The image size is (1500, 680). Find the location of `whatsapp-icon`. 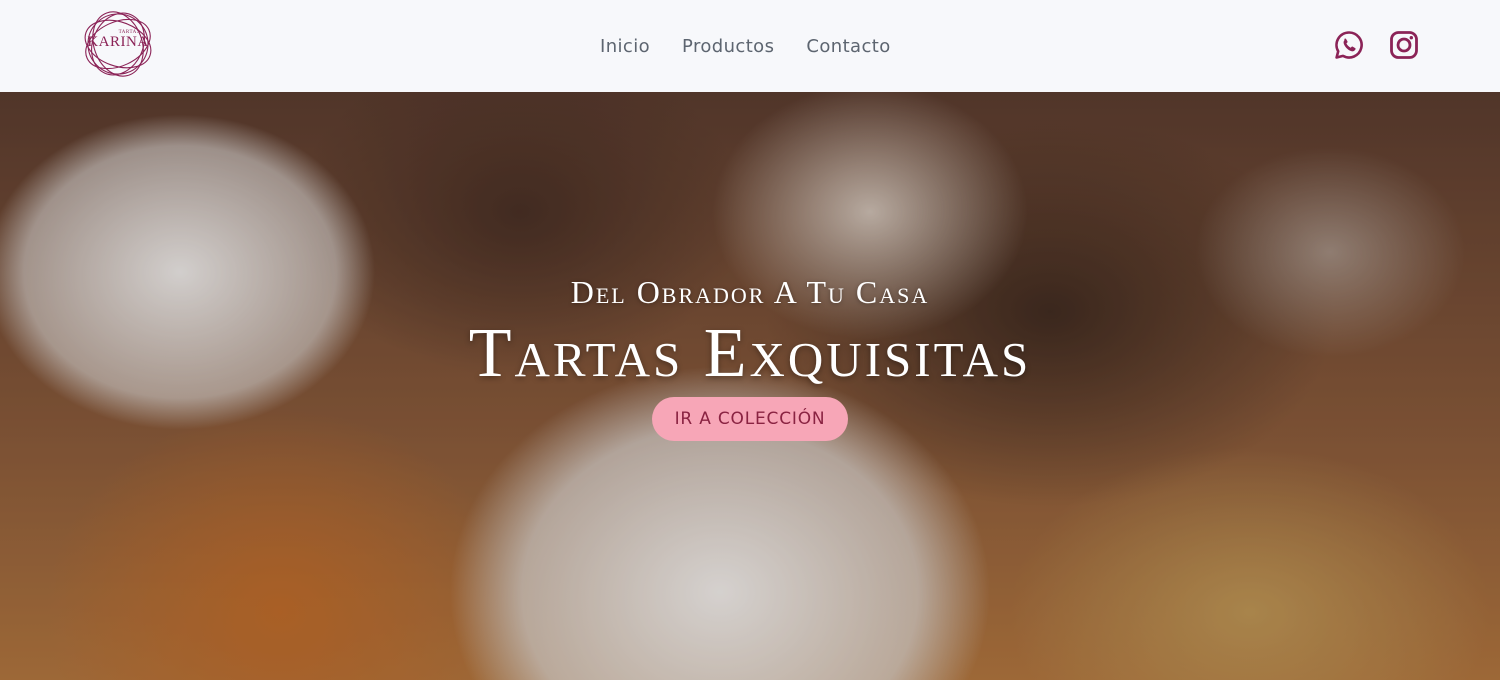

whatsapp-icon is located at coordinates (1349, 45).